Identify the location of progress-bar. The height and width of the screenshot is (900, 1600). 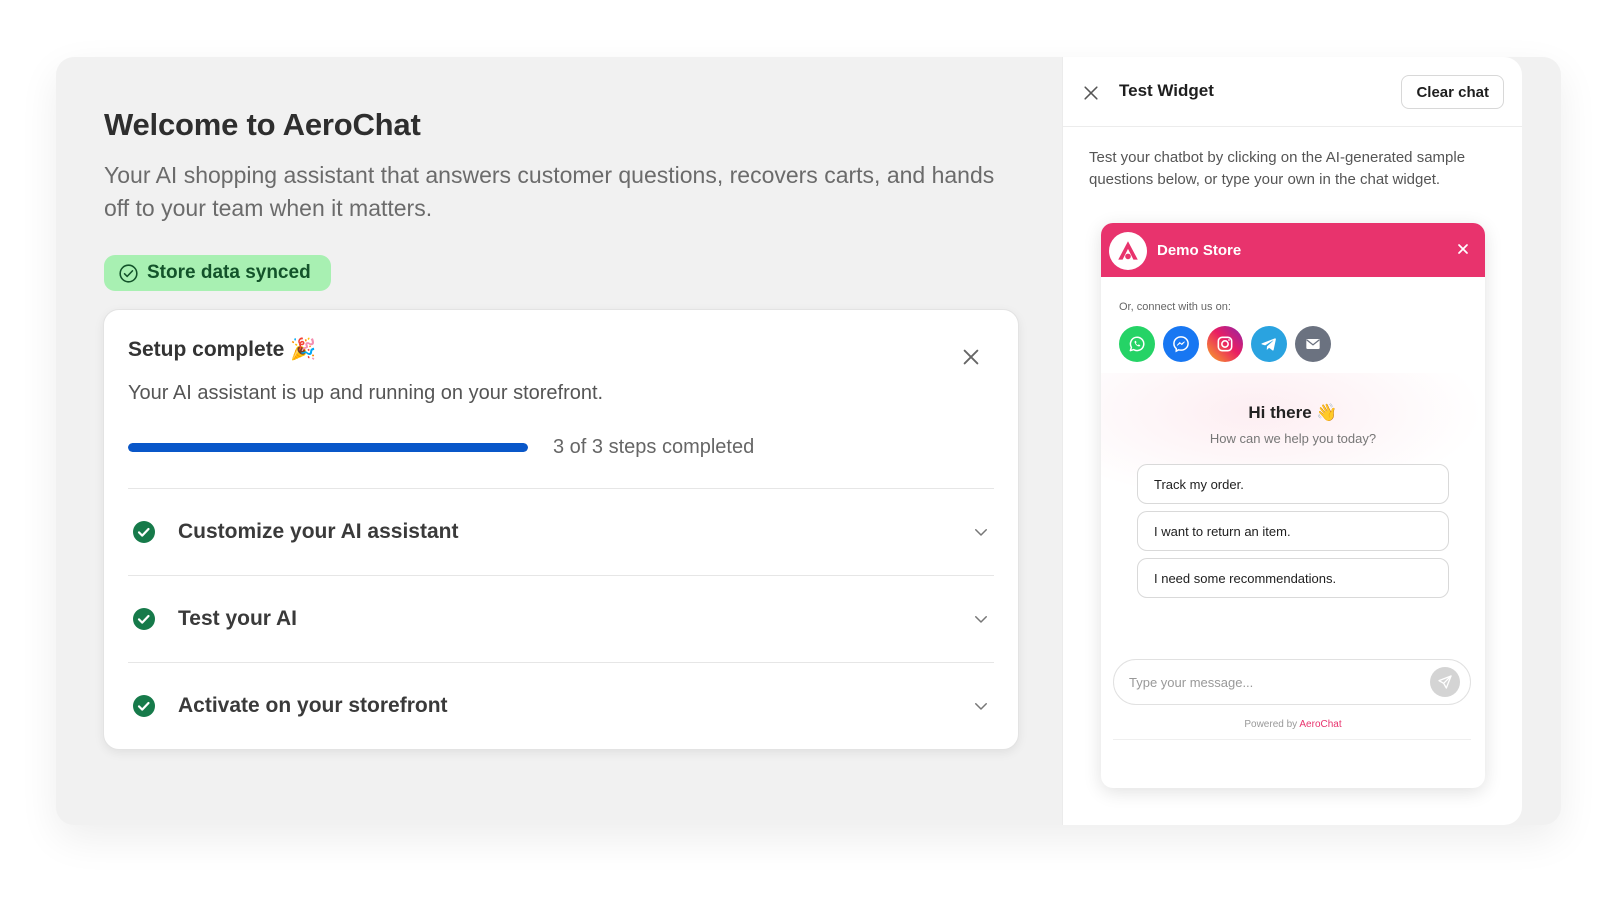
(328, 447).